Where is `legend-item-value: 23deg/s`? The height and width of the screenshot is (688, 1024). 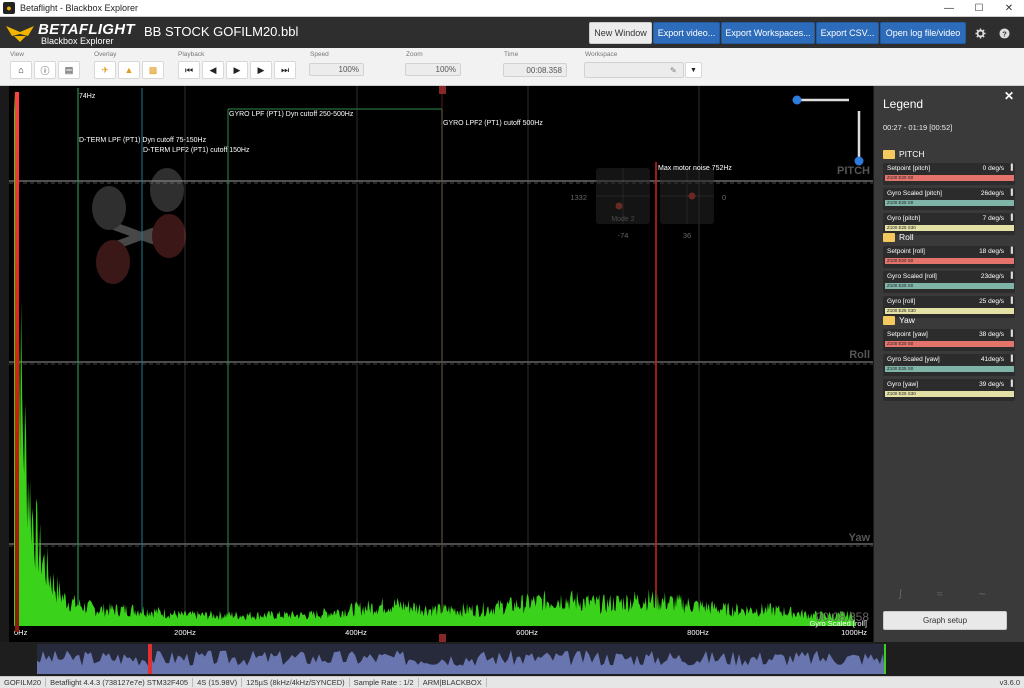 legend-item-value: 23deg/s is located at coordinates (992, 276).